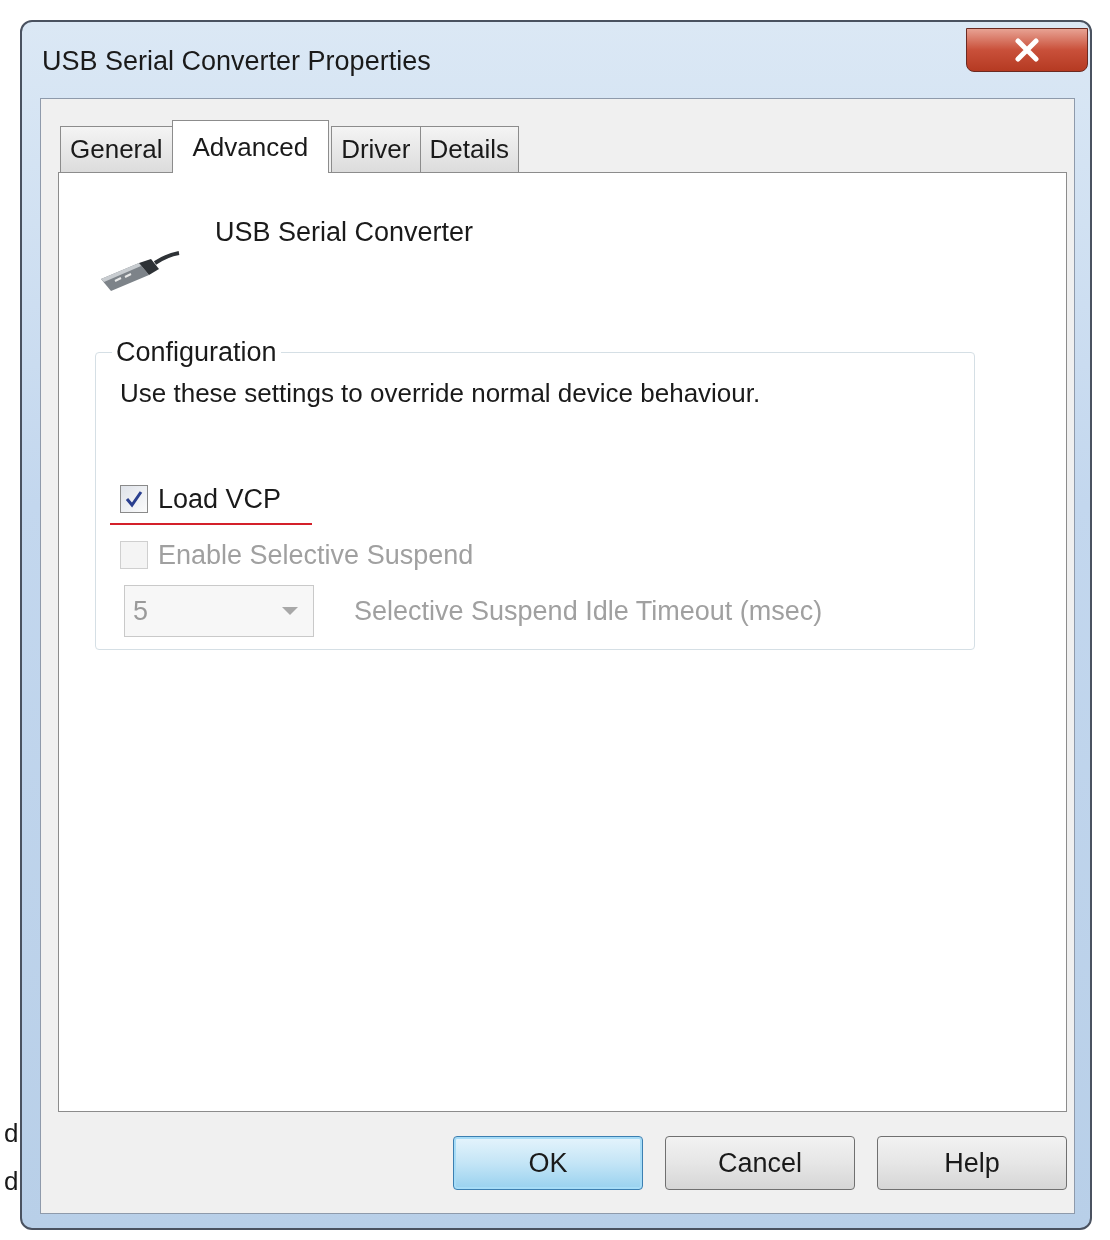 This screenshot has width=1110, height=1240. I want to click on group-title: Configuration, so click(196, 352).